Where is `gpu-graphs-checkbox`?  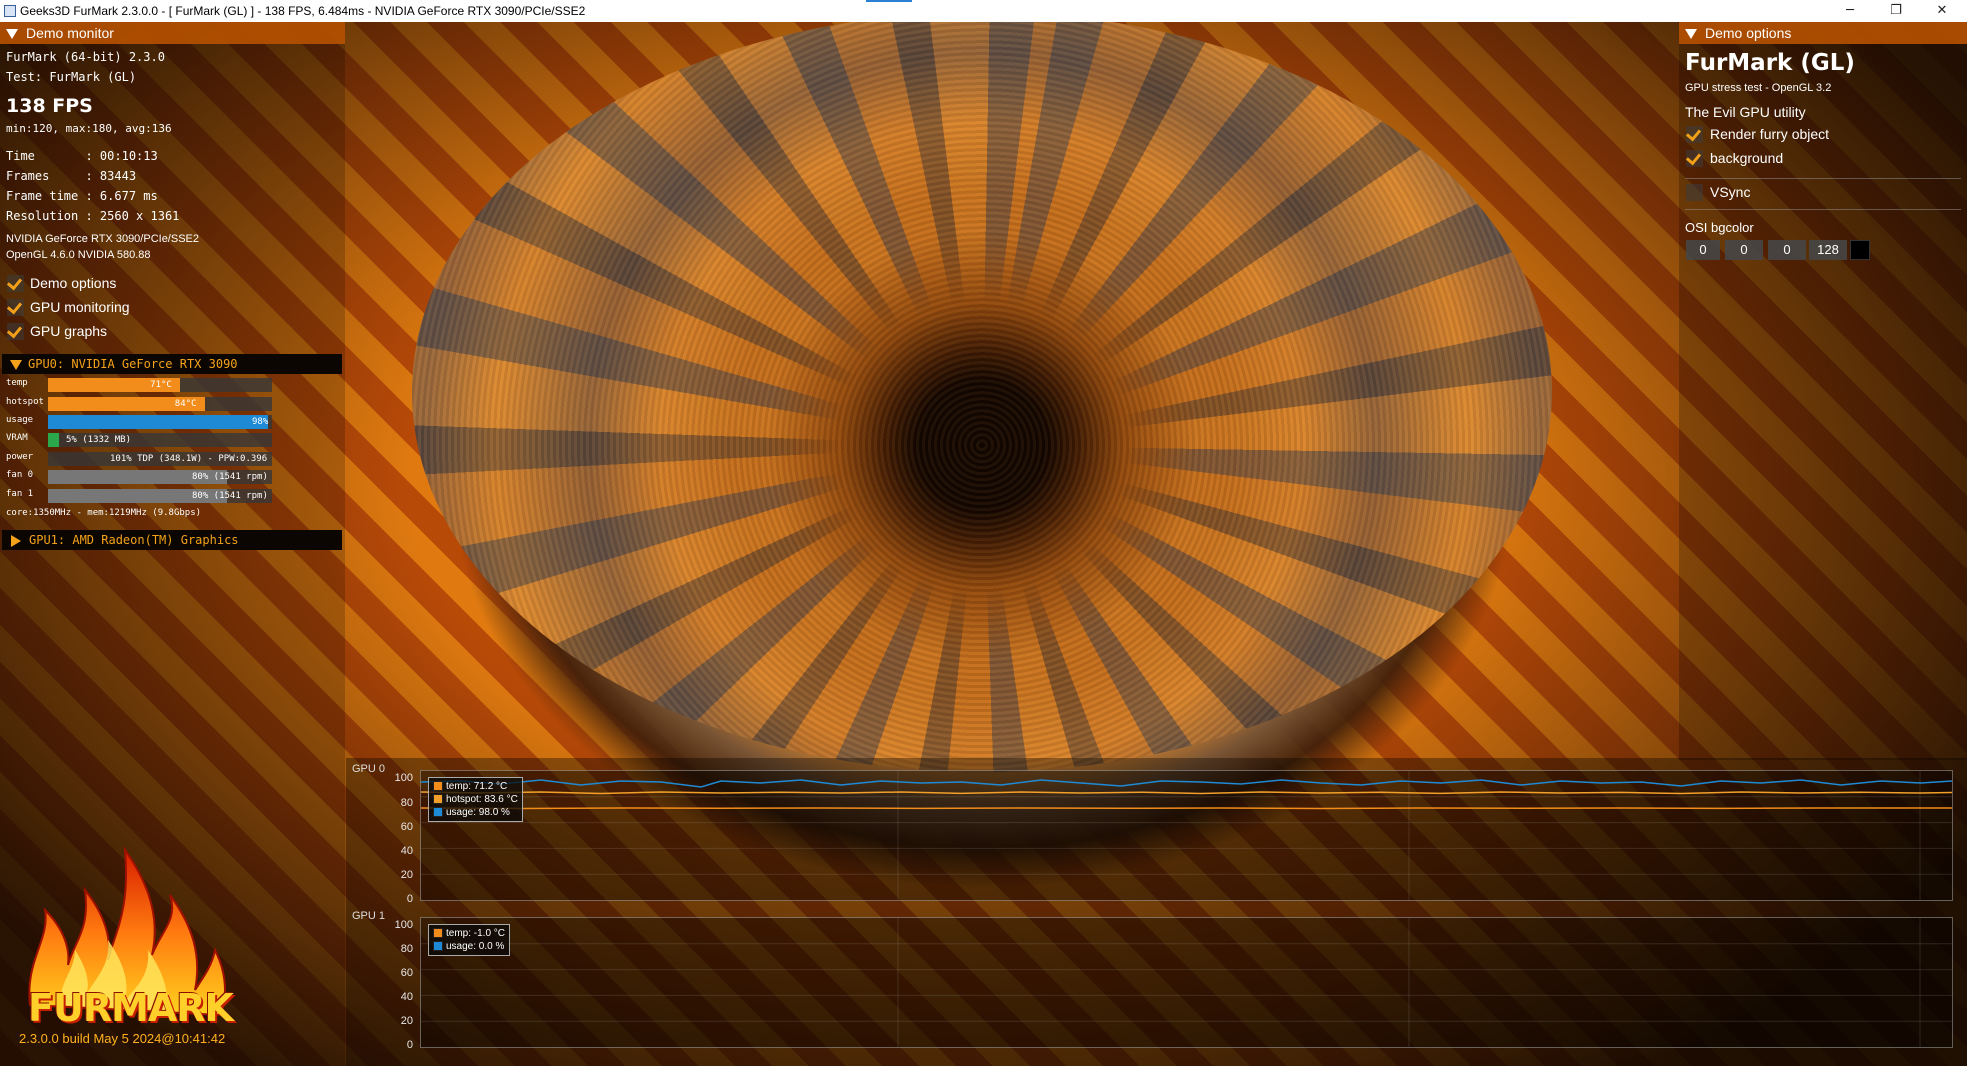 gpu-graphs-checkbox is located at coordinates (15, 331).